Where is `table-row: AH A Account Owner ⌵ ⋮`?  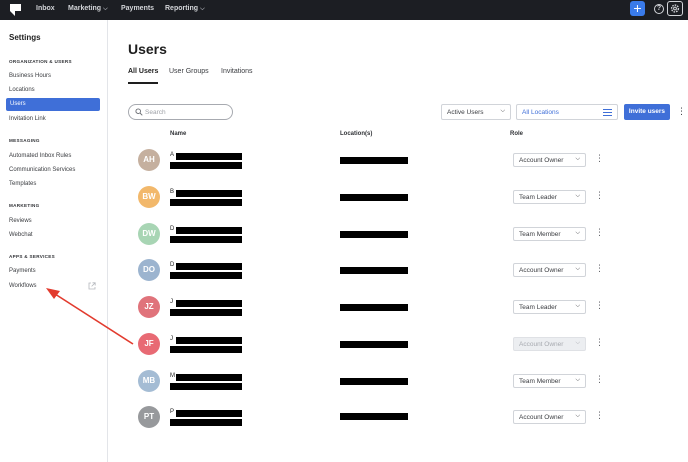 table-row: AH A Account Owner ⌵ ⋮ is located at coordinates (408, 167).